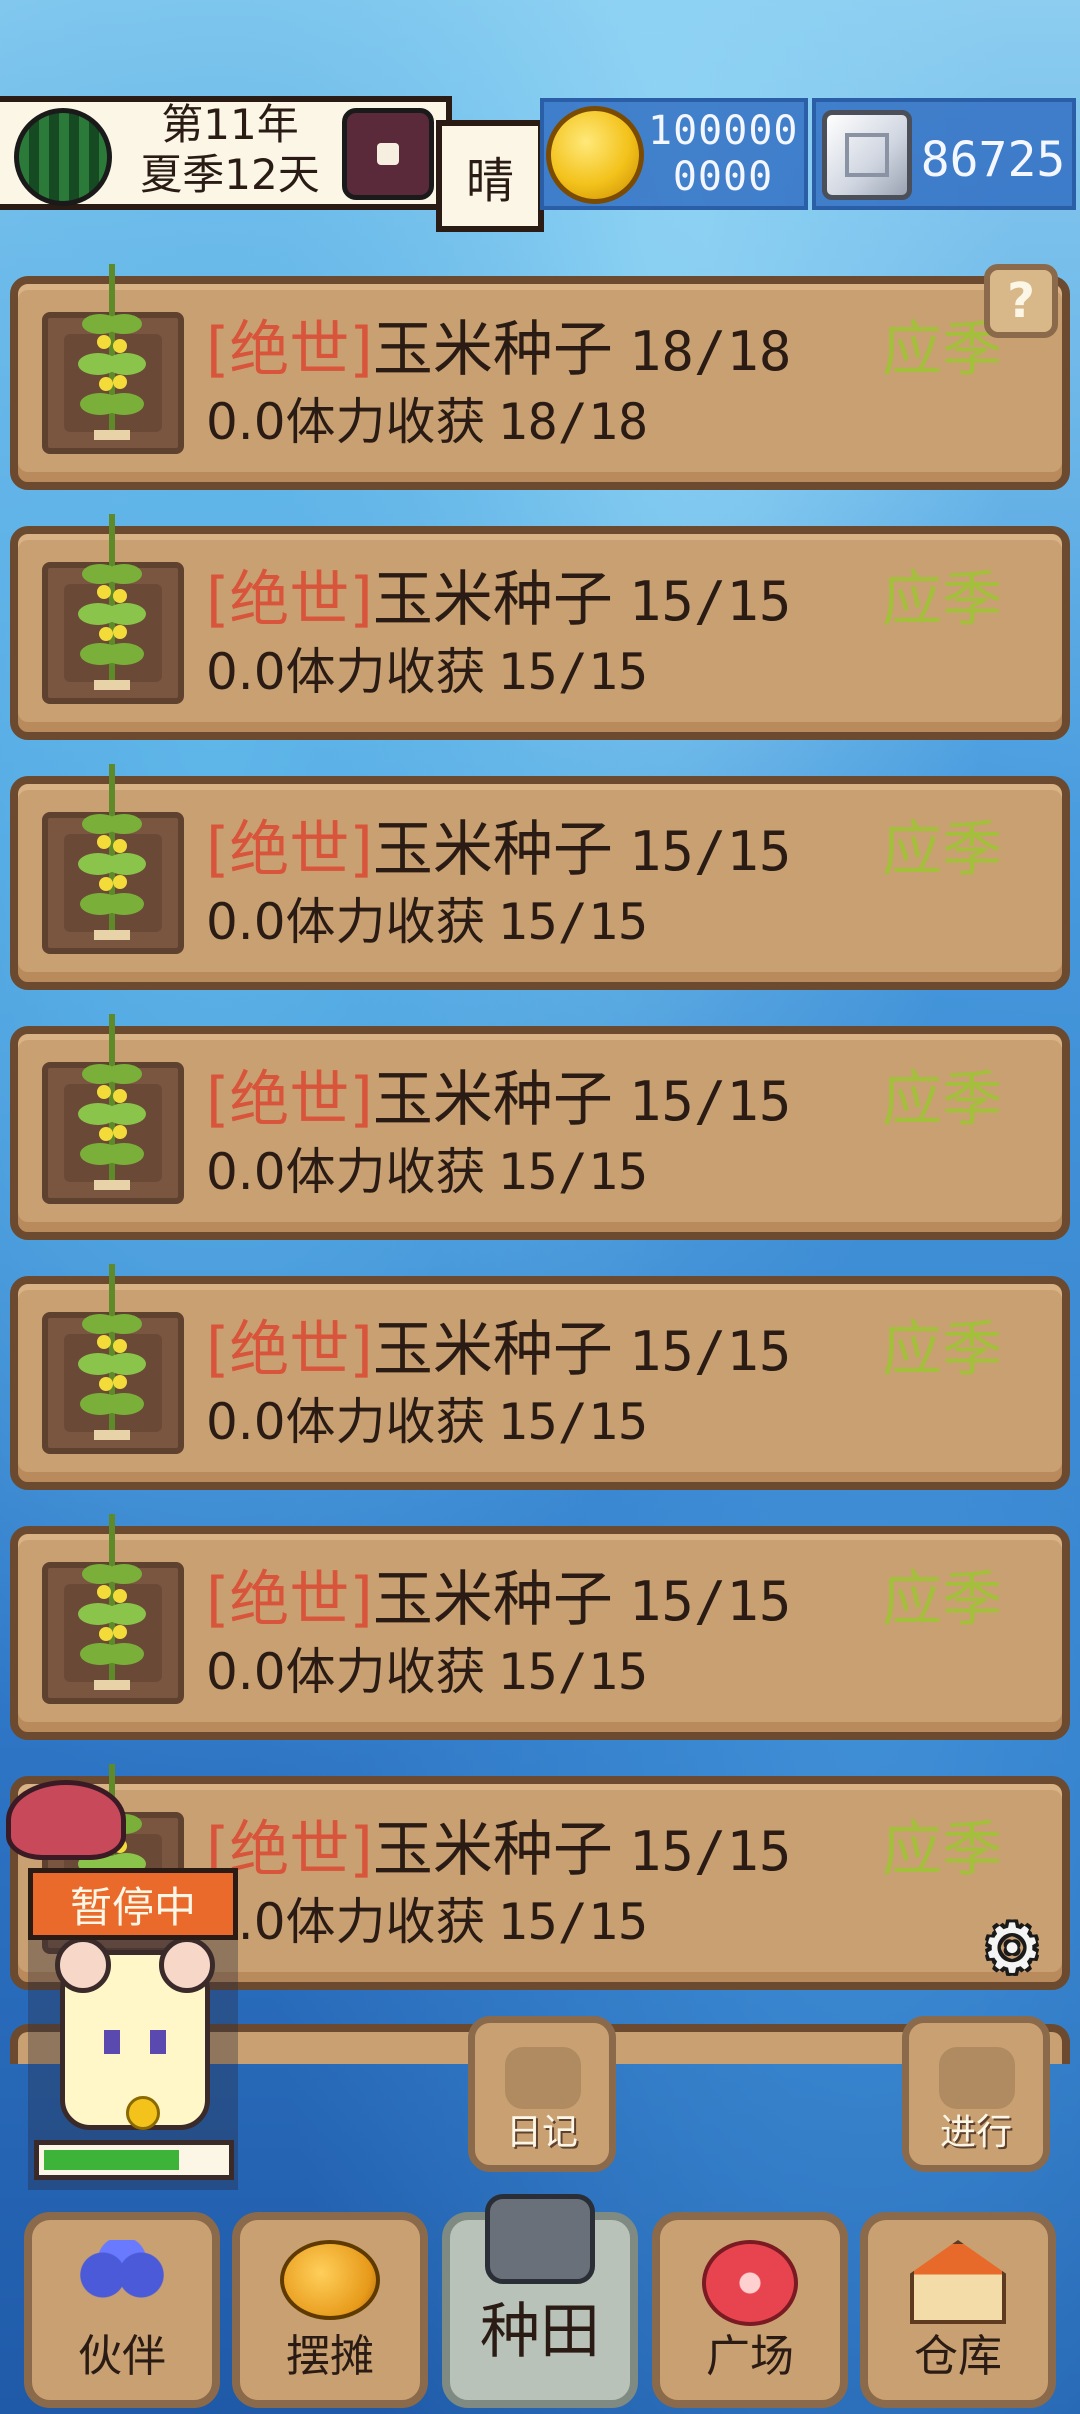 The image size is (1080, 2414). I want to click on settings-button: ⚙, so click(1012, 1944).